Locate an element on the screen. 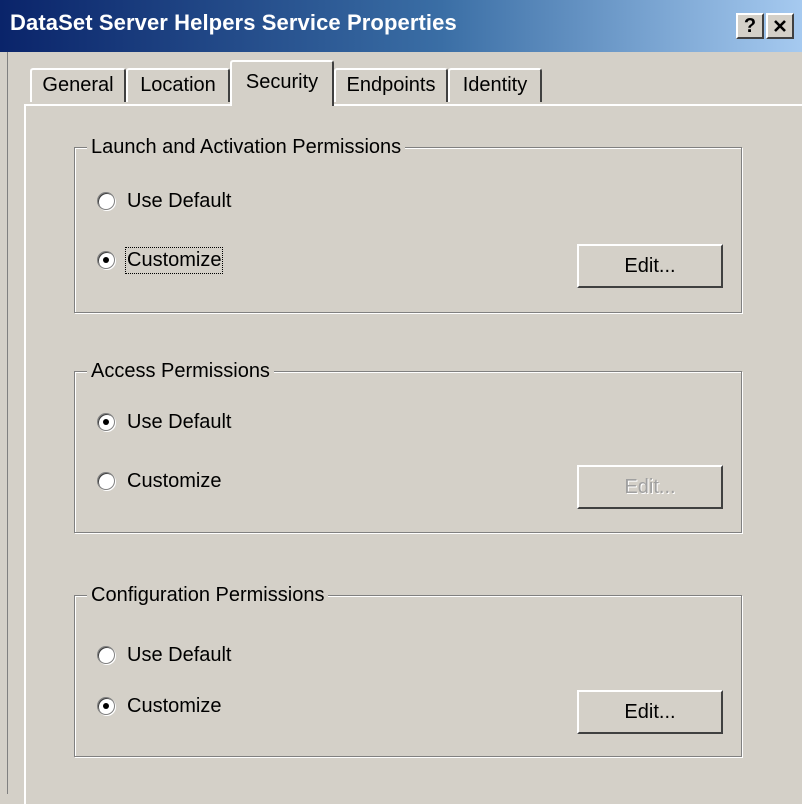 This screenshot has width=802, height=804. close-icon is located at coordinates (780, 26).